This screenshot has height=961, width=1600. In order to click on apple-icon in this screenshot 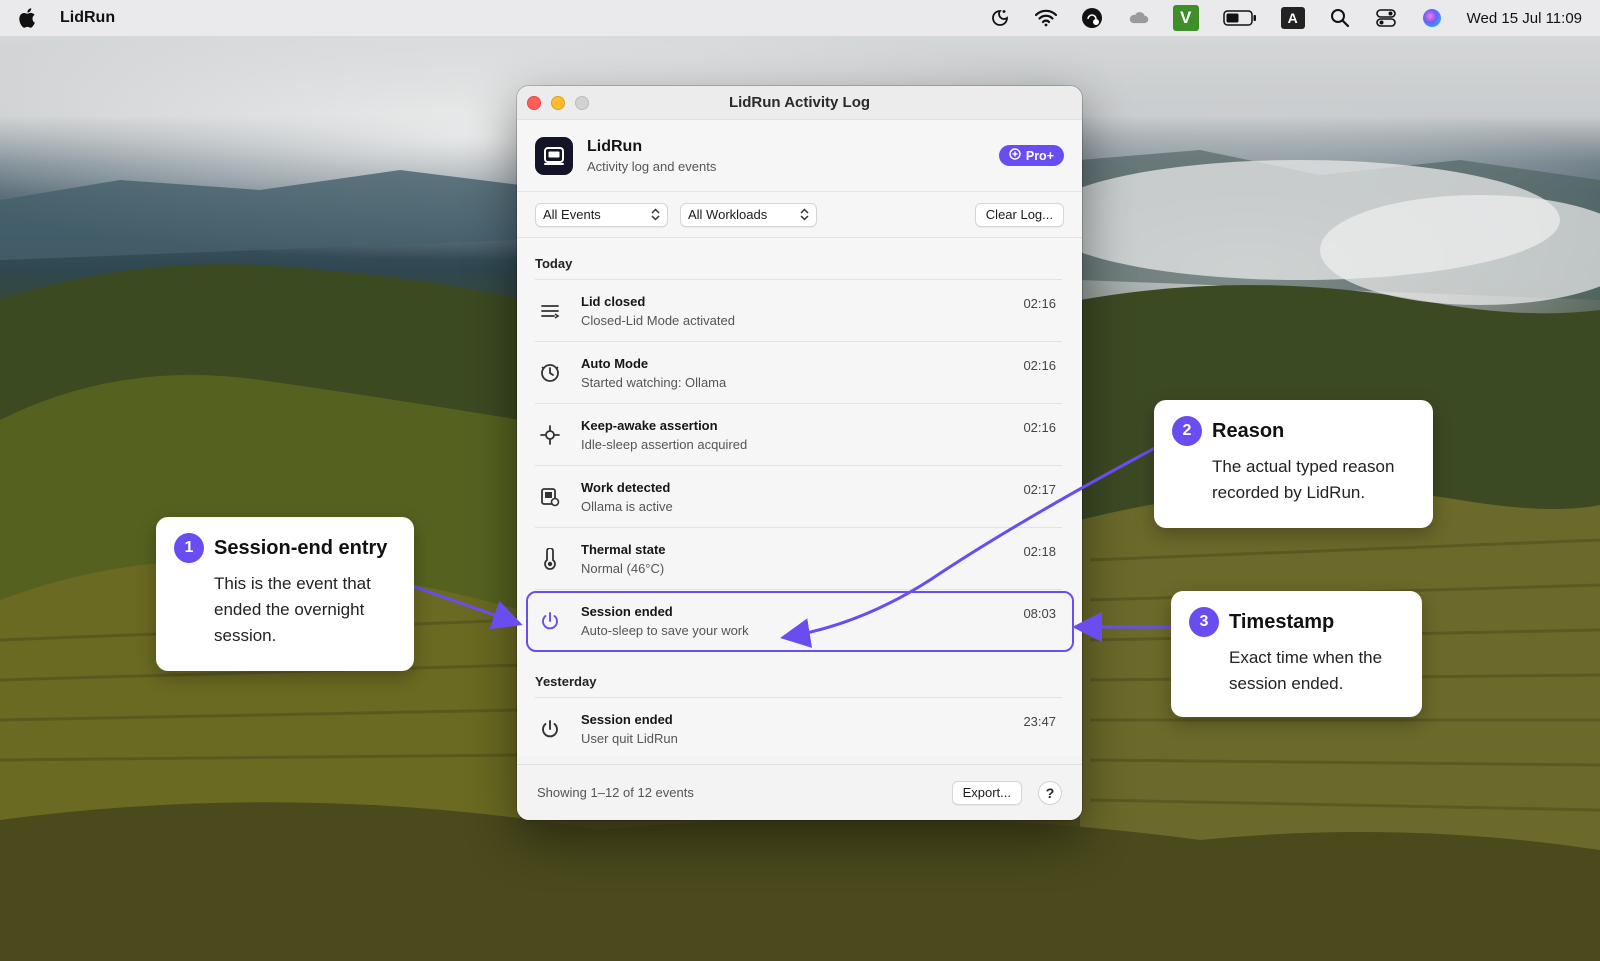, I will do `click(29, 18)`.